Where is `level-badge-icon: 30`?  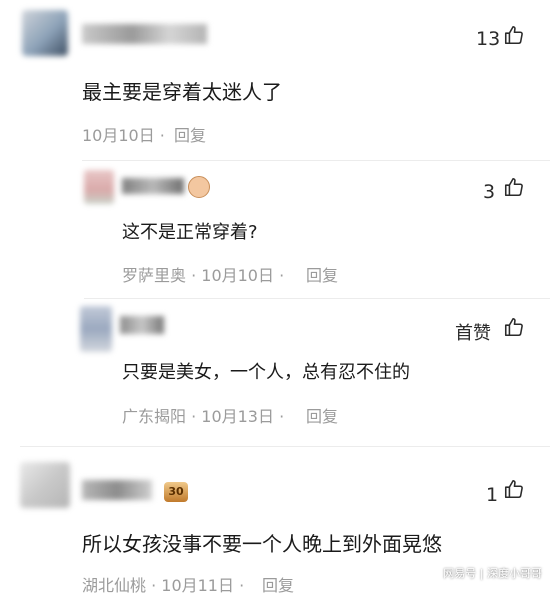
level-badge-icon: 30 is located at coordinates (176, 492).